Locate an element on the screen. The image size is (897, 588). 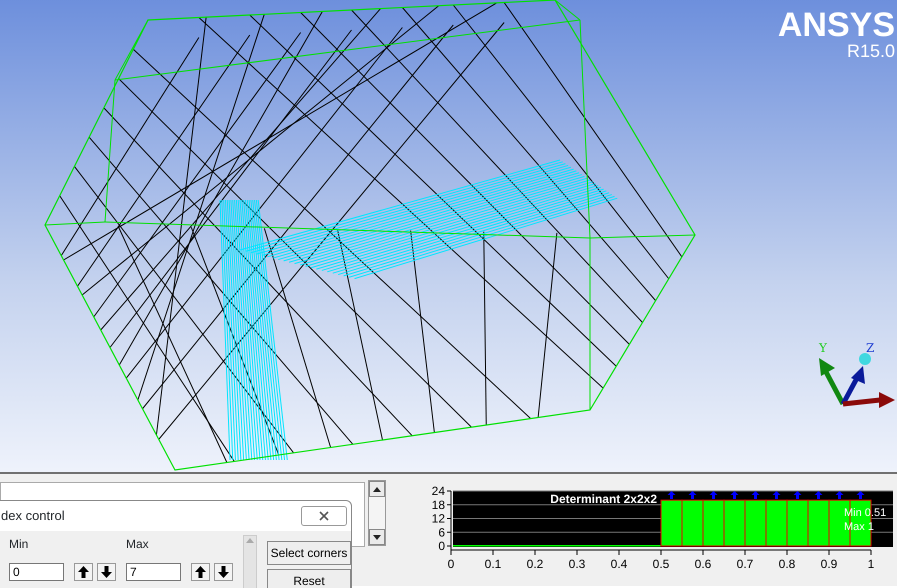
axis-label: Z is located at coordinates (870, 348).